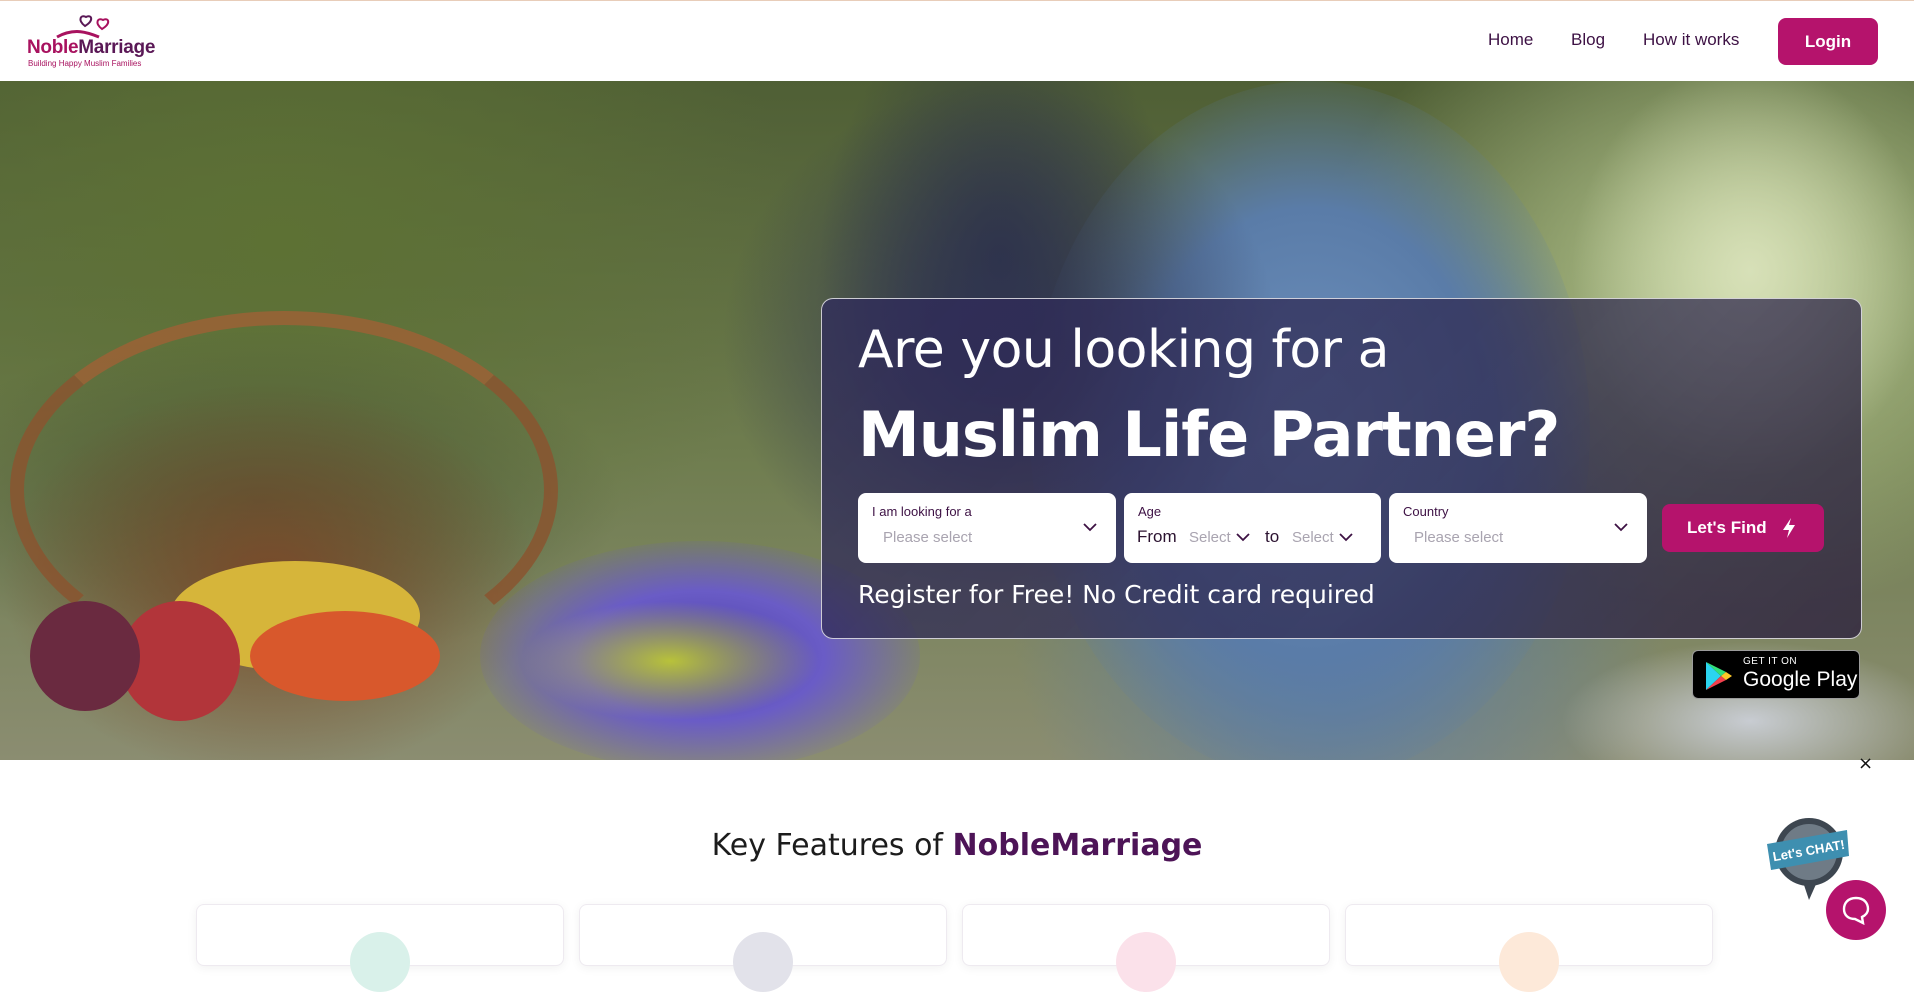  Describe the element at coordinates (1770, 661) in the screenshot. I see `google-play-line1: GET IT ON` at that location.